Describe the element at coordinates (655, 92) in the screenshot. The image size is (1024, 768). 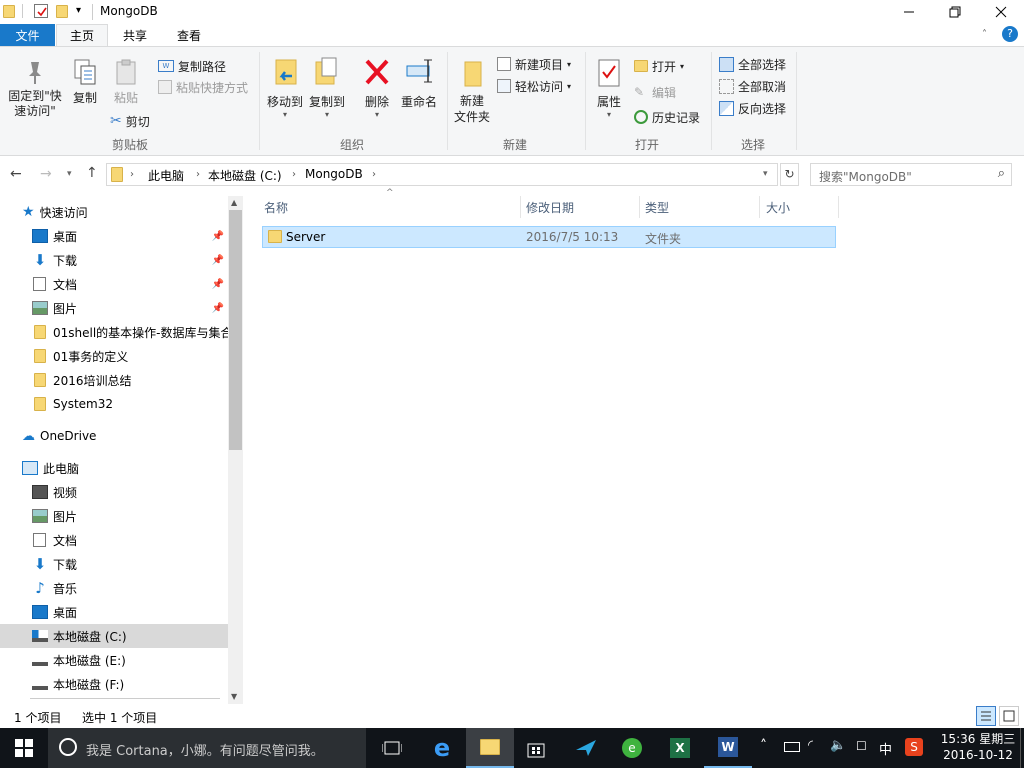
I see `edit-button: ✎ 编辑` at that location.